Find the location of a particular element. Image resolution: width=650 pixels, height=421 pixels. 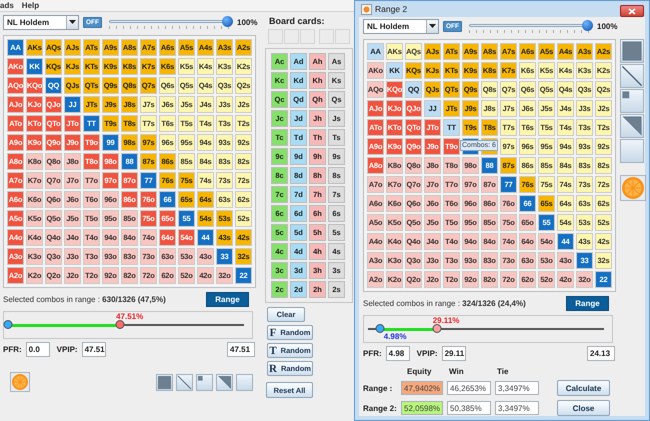

equity-field: 52,0598% is located at coordinates (422, 408).